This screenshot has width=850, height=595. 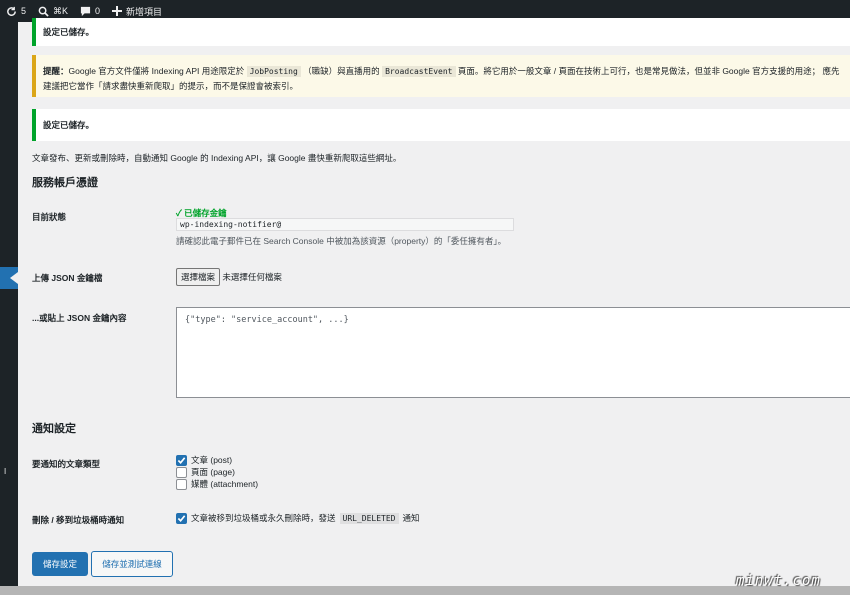 I want to click on plus-icon, so click(x=117, y=11).